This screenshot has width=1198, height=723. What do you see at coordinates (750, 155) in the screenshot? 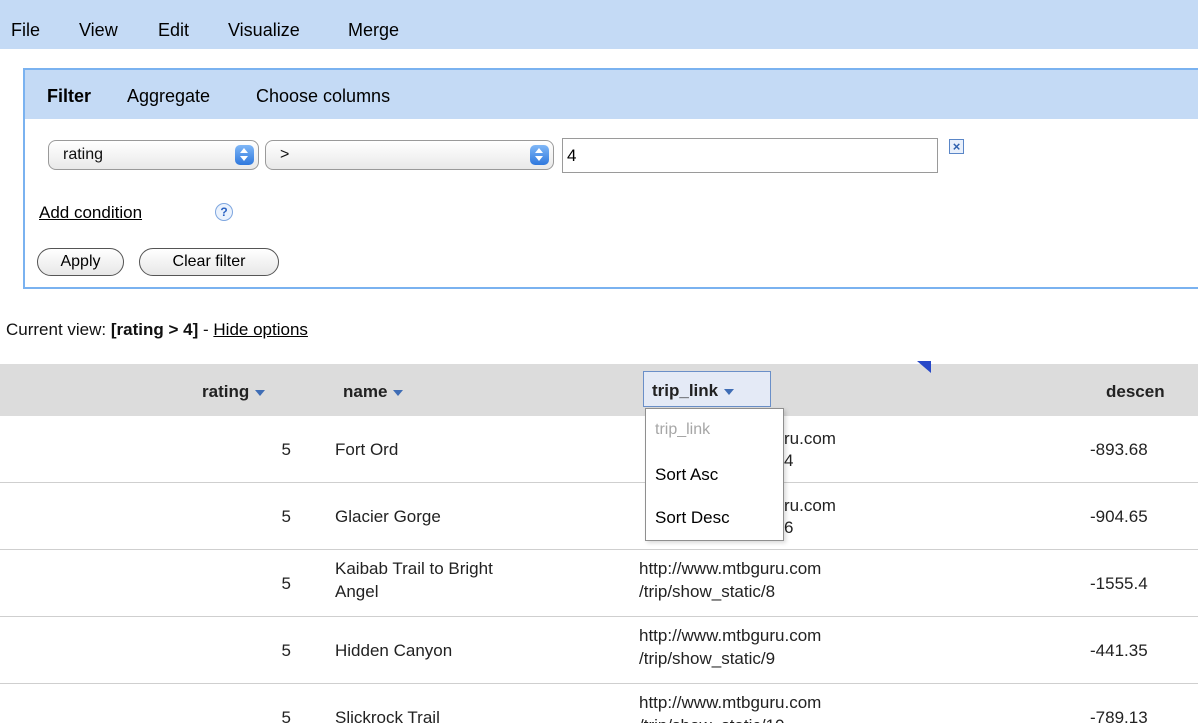
I see `filter-value-input` at bounding box center [750, 155].